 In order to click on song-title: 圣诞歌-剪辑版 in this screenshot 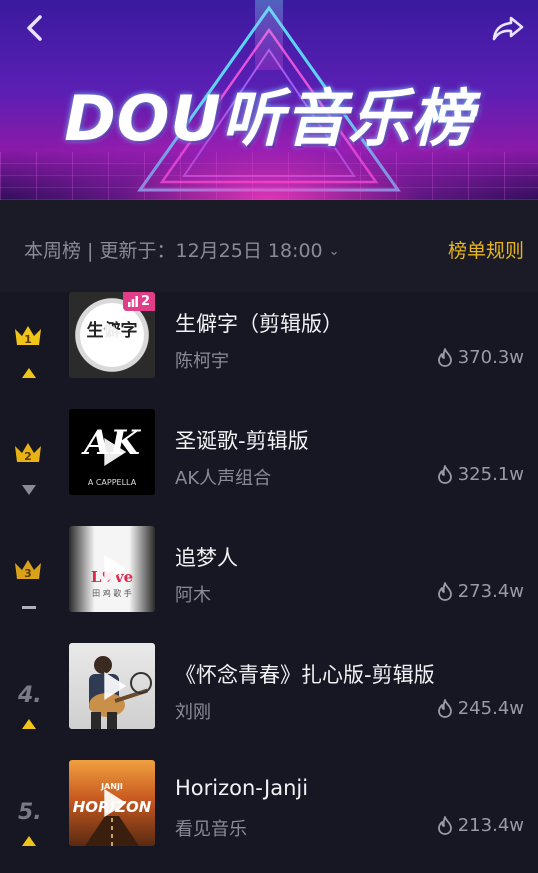, I will do `click(242, 441)`.